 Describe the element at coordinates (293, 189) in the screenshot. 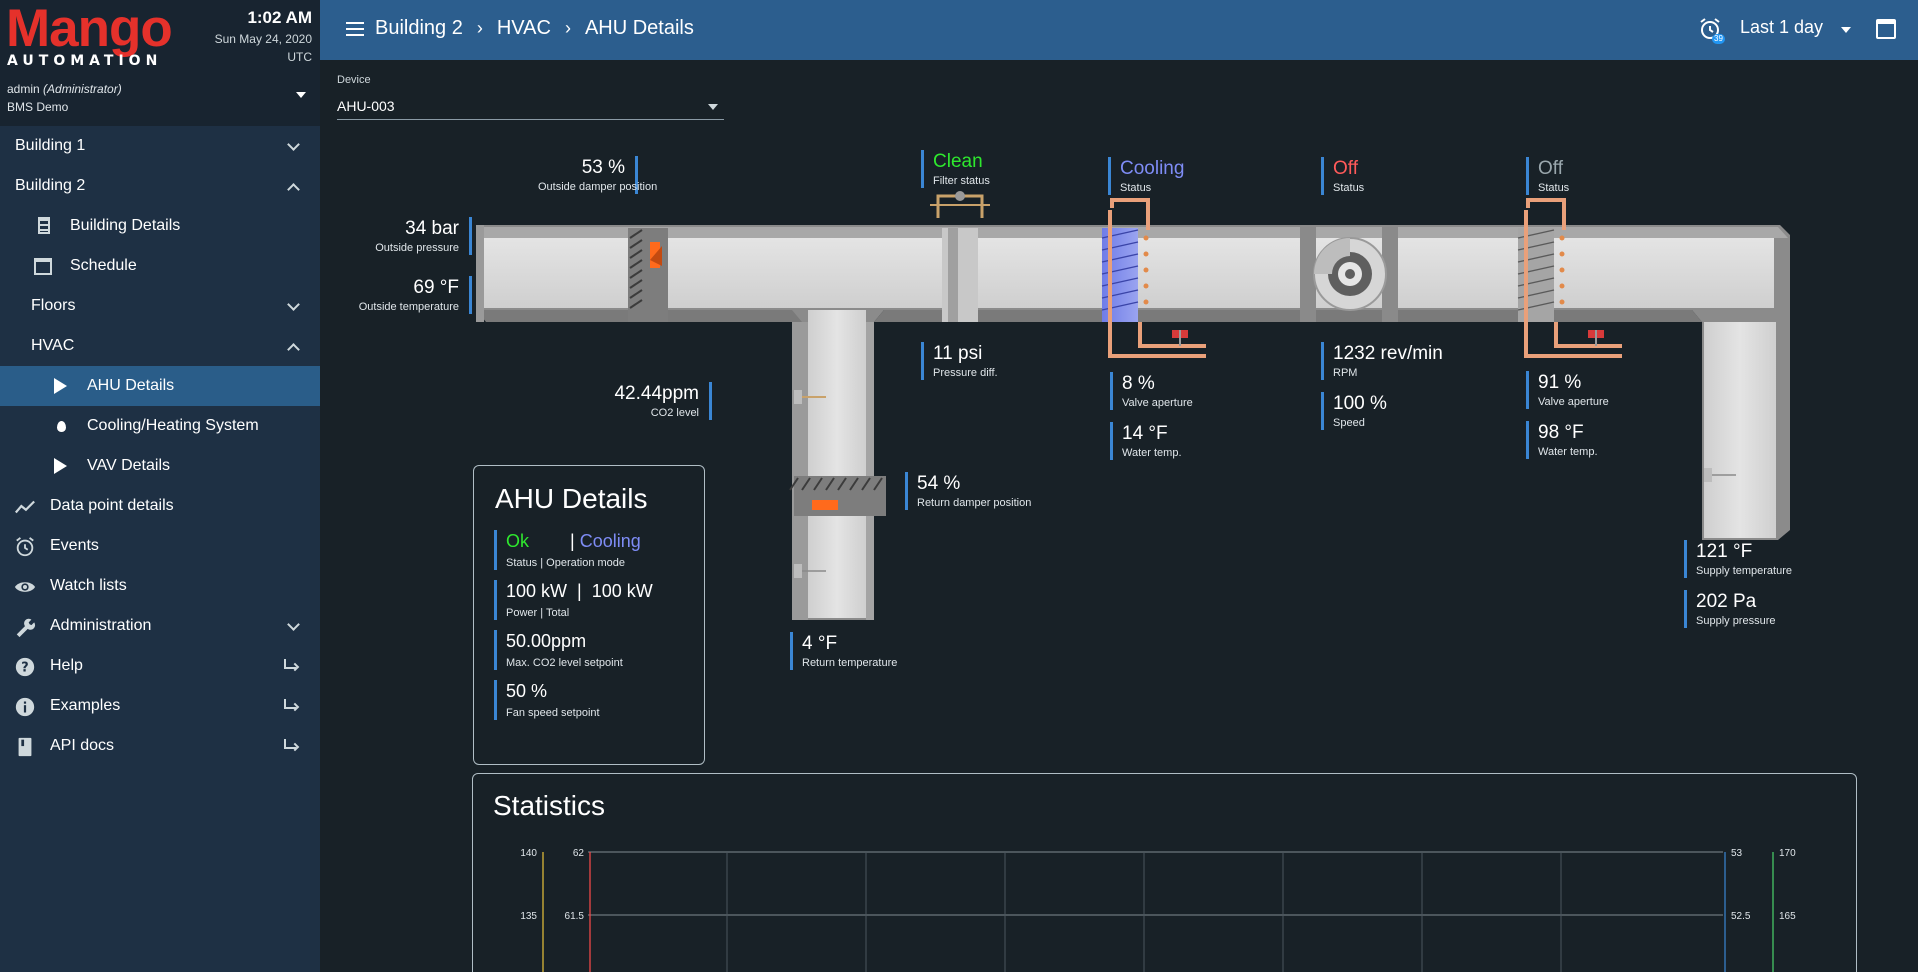

I see `chevron-up-icon` at that location.